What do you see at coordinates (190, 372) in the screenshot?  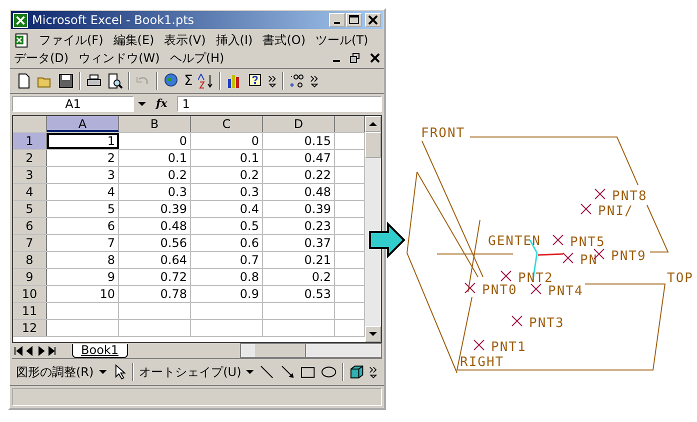 I see `autoshape-menu: オートシェイプ(U)` at bounding box center [190, 372].